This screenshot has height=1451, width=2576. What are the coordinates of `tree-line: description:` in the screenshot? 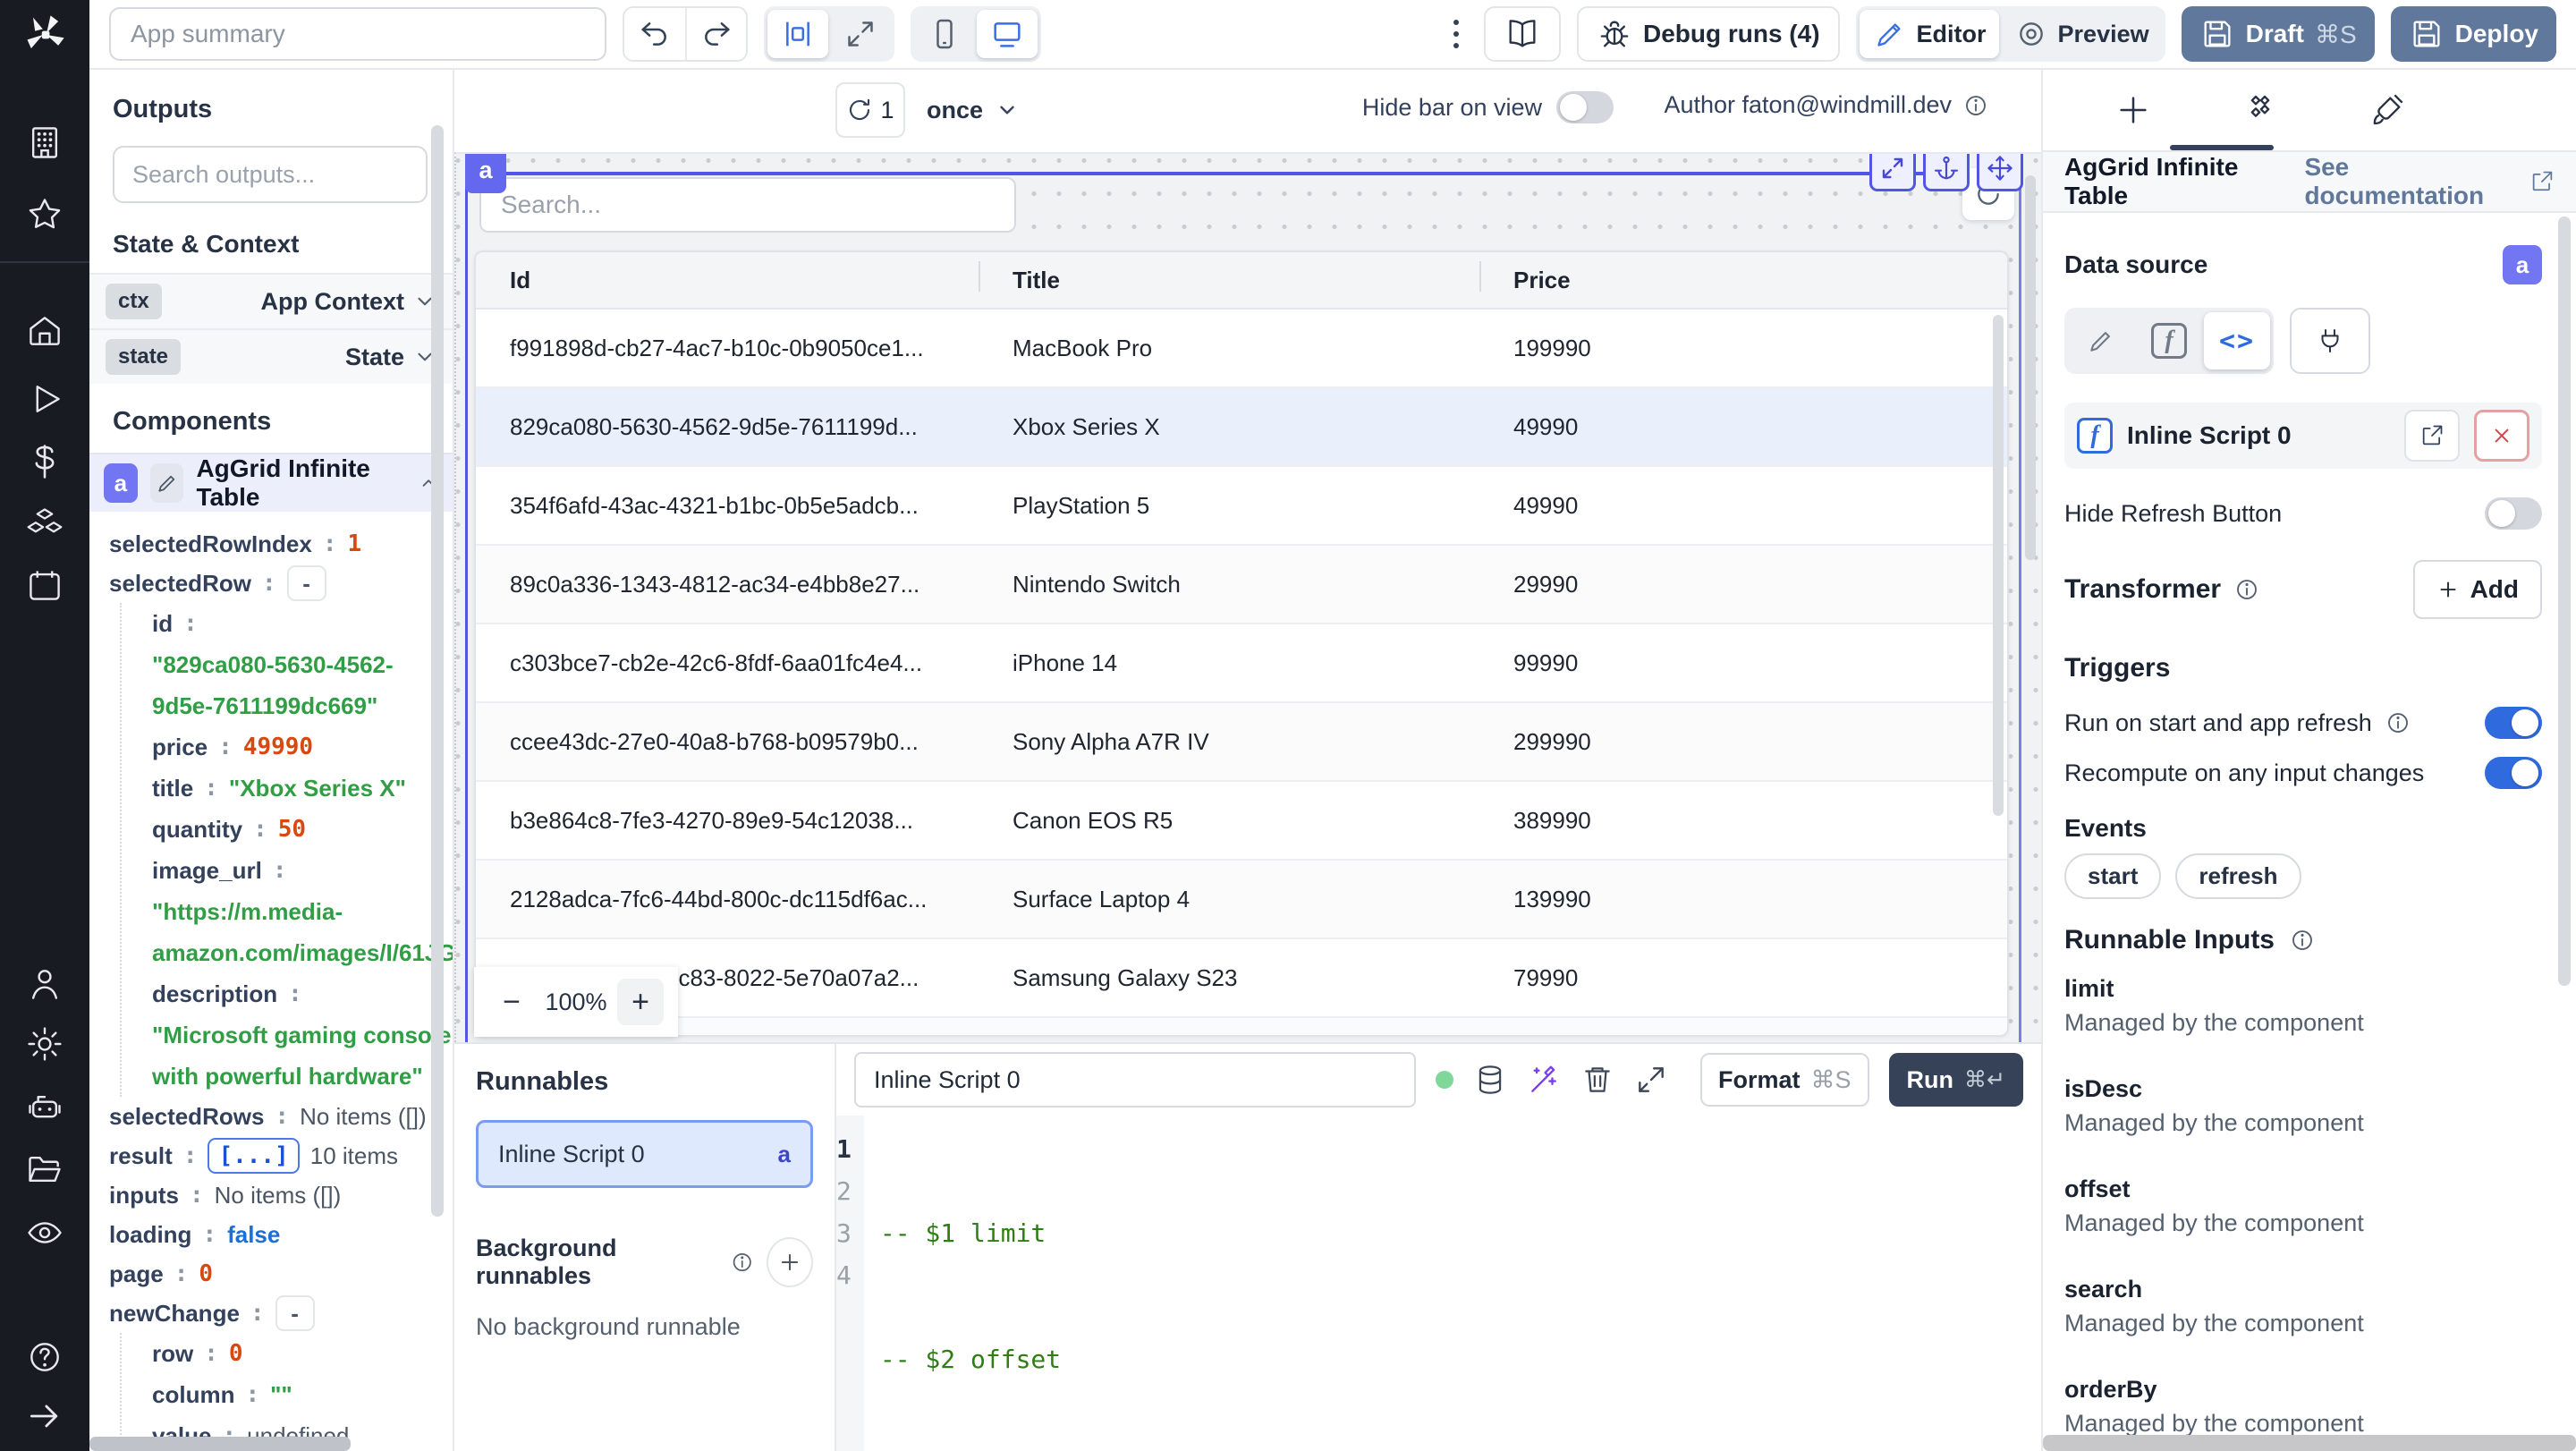 It's located at (298, 993).